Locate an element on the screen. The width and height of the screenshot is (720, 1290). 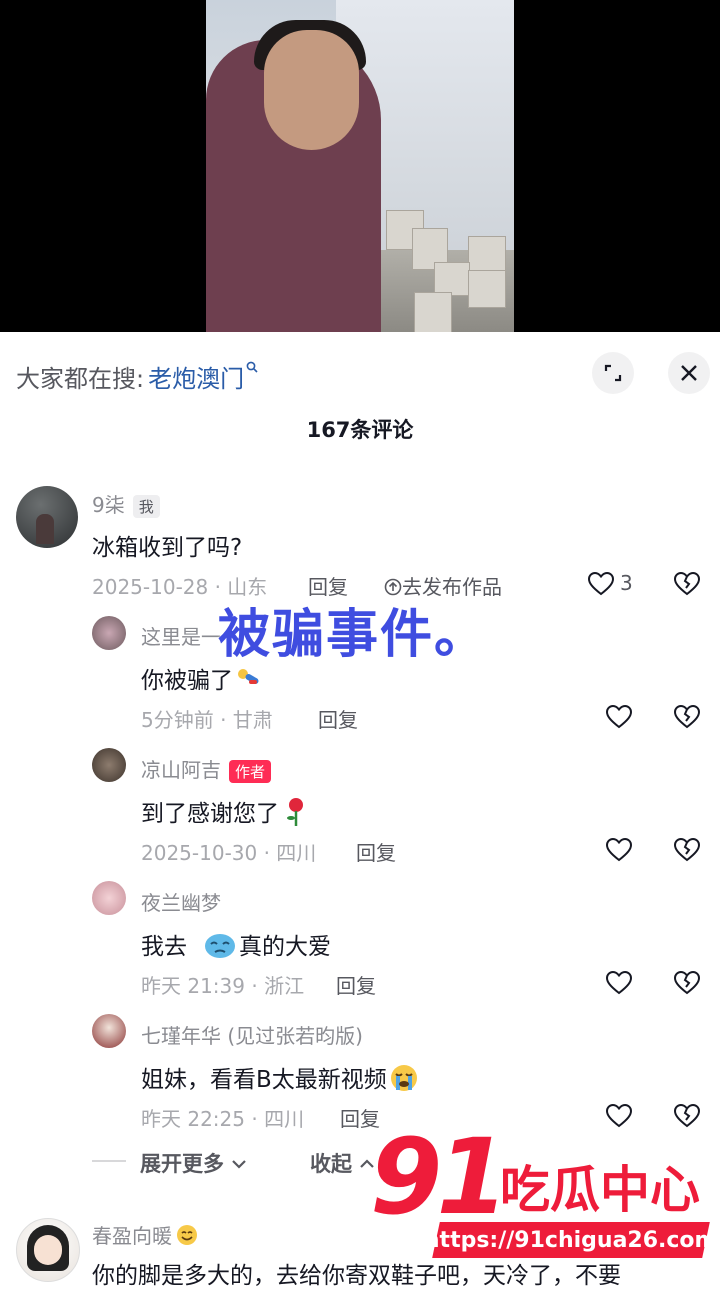
expand-icon is located at coordinates (613, 373).